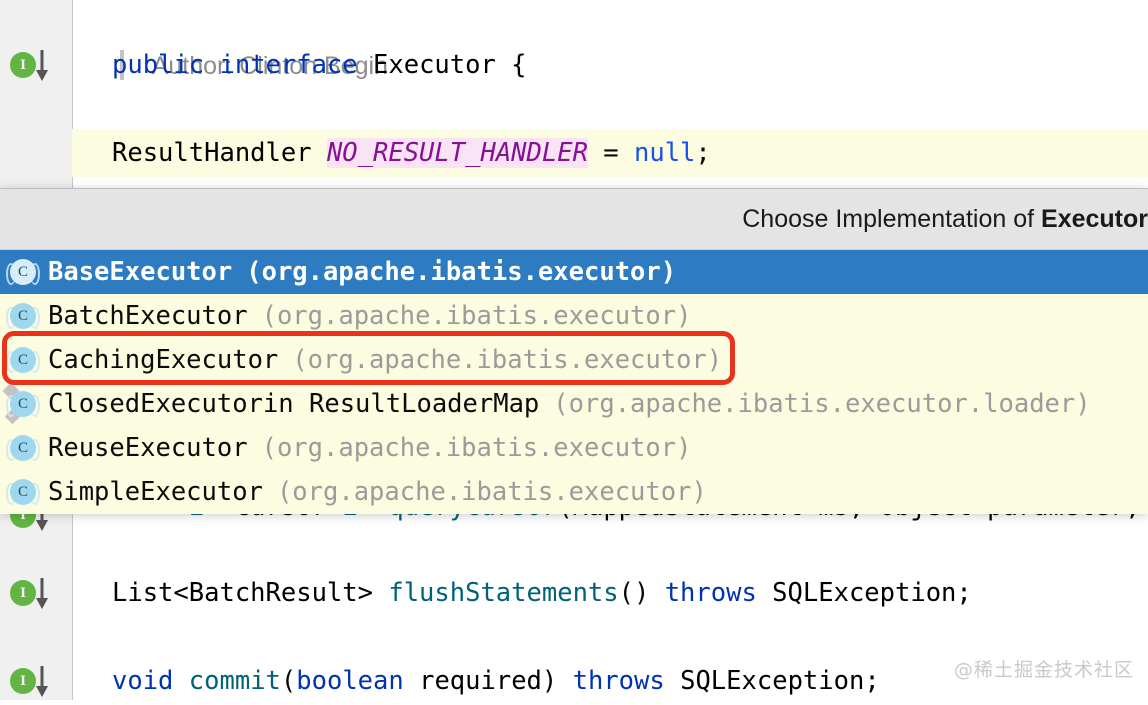 The image size is (1148, 705). I want to click on code-line-no-result-handler-field: ResultHandler NO_RESULT_HANDLER = null;, so click(610, 153).